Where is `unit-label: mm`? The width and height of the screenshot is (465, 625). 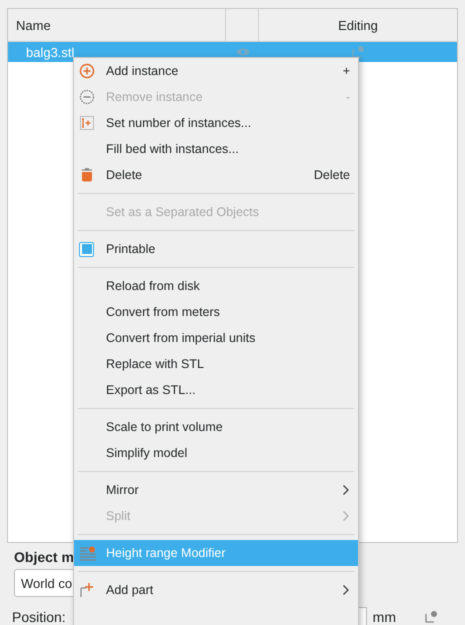 unit-label: mm is located at coordinates (384, 617).